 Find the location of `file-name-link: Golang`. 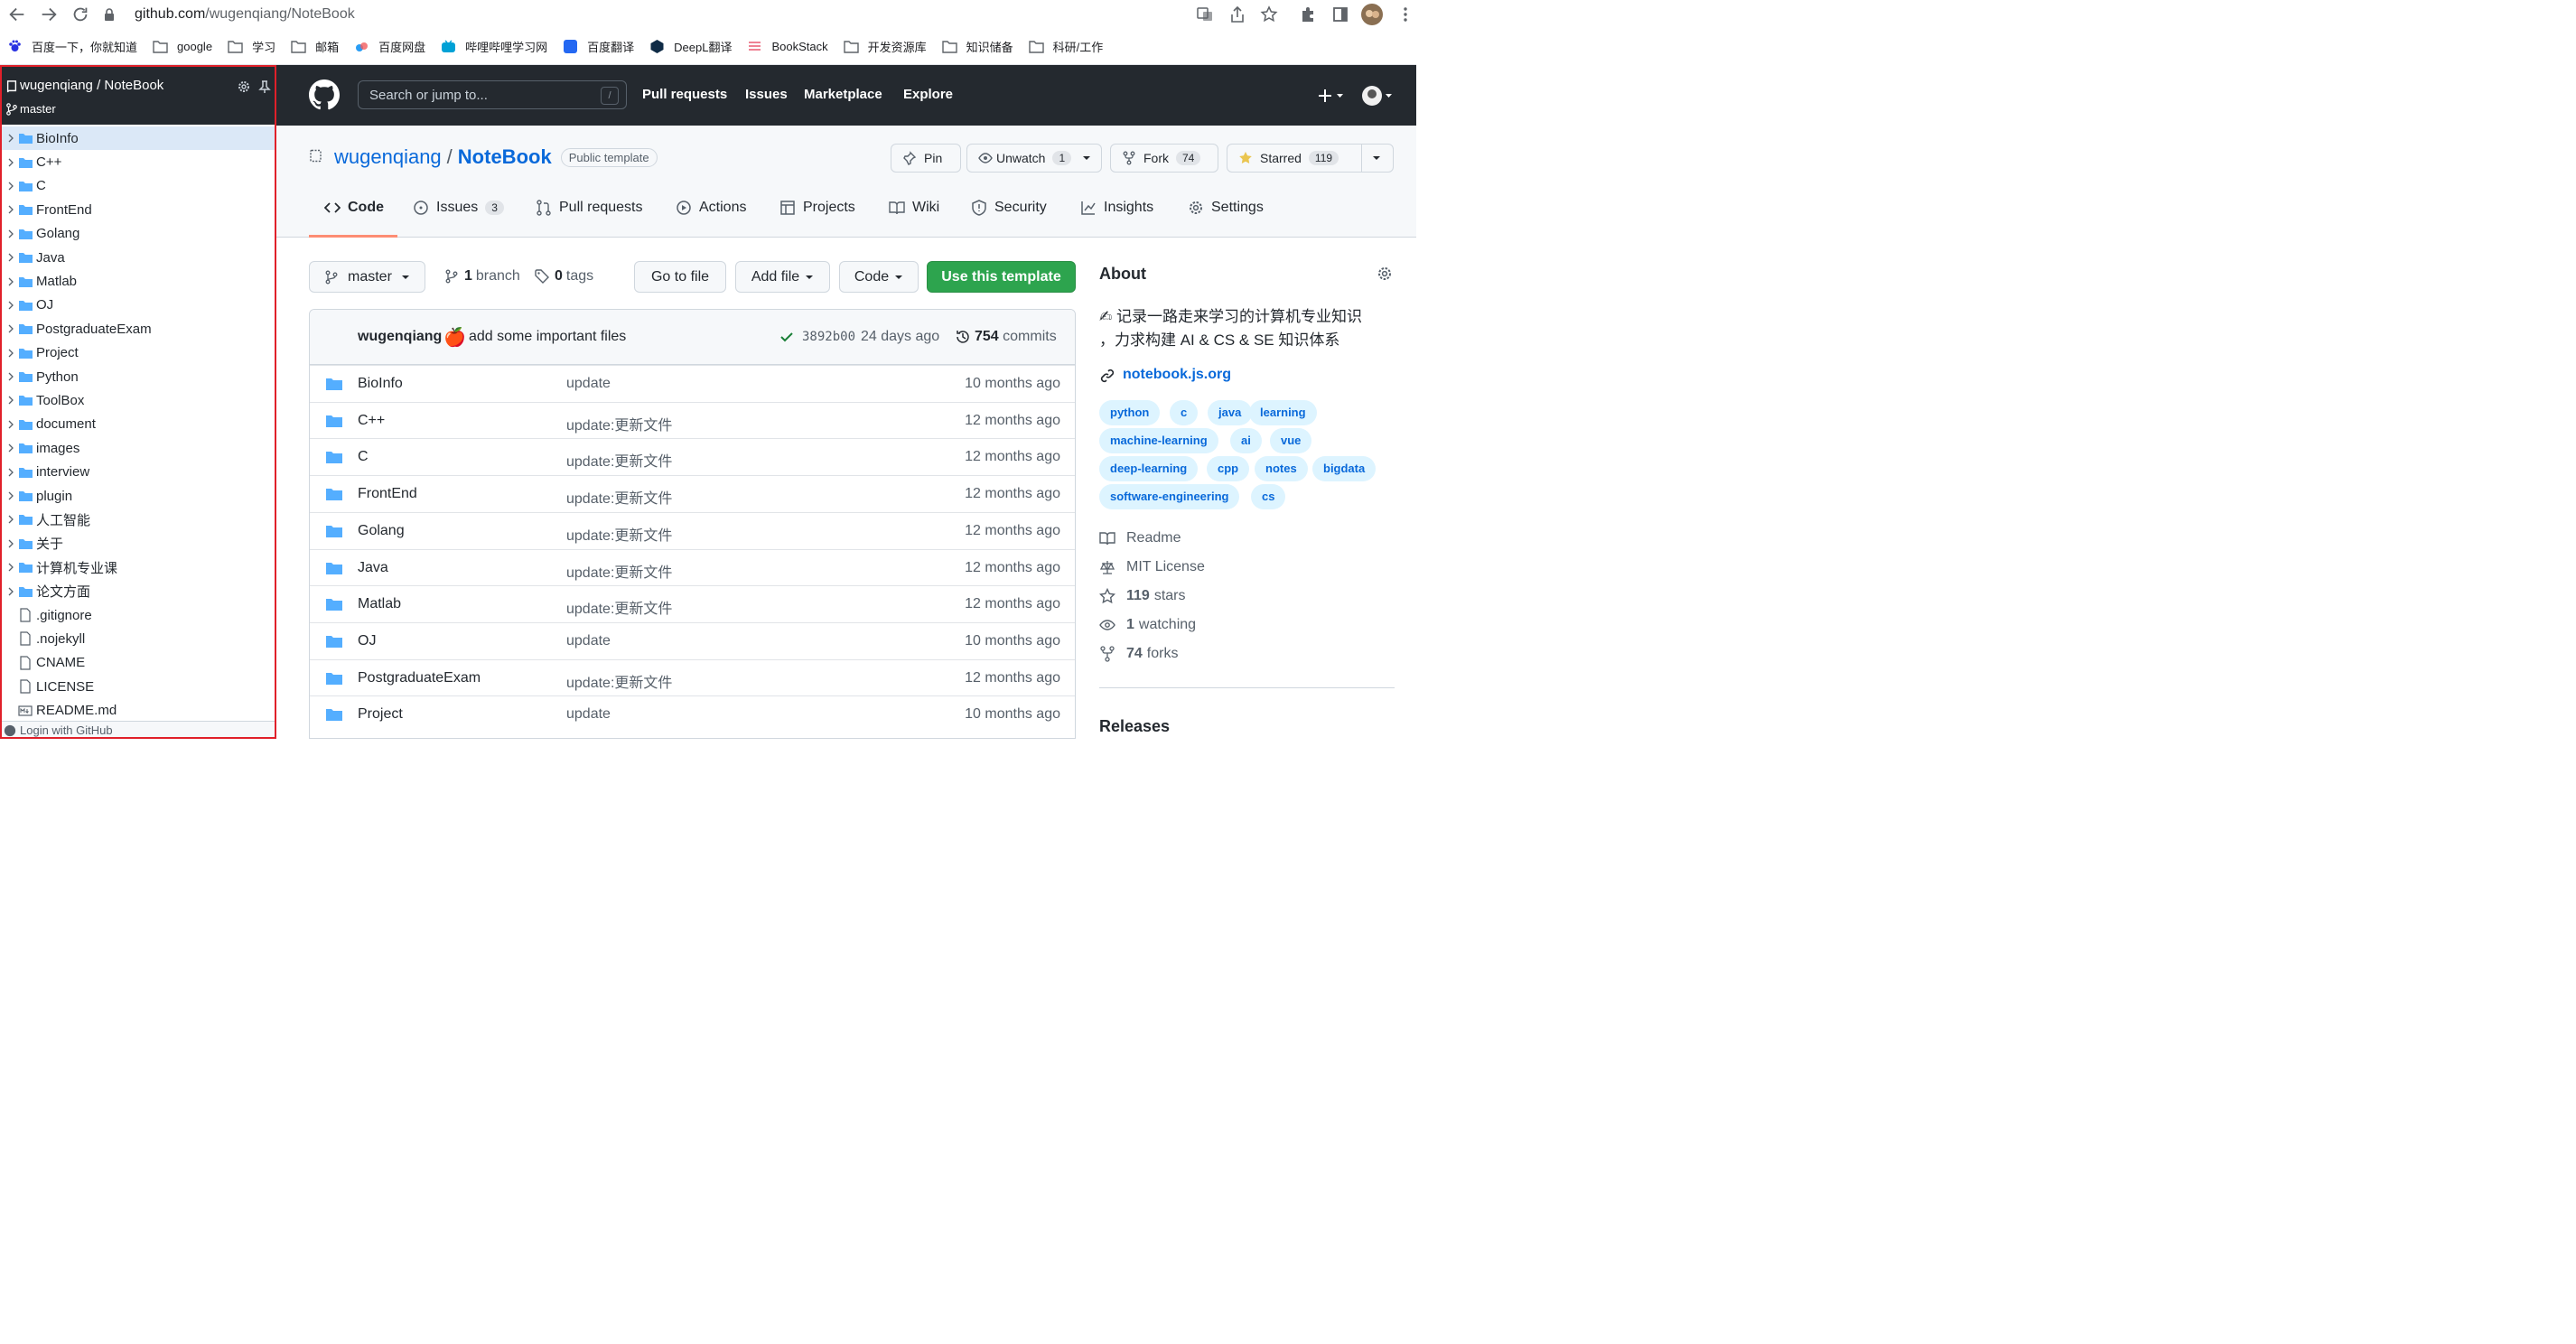

file-name-link: Golang is located at coordinates (381, 531).